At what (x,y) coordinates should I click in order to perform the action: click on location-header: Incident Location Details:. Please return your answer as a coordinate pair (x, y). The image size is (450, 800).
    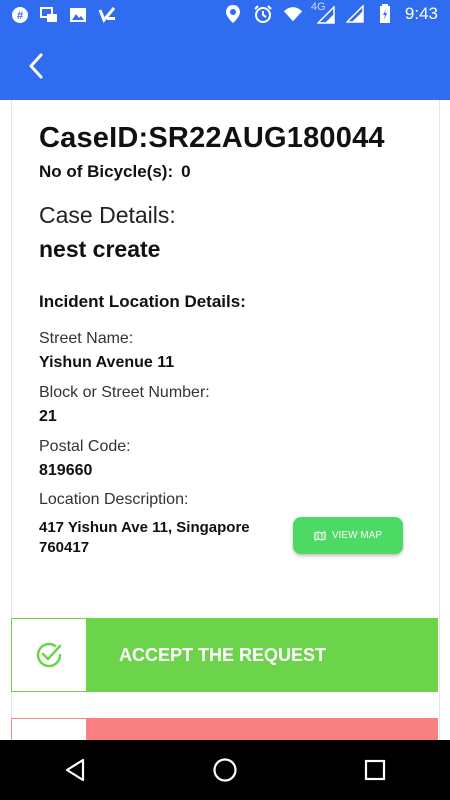
    Looking at the image, I should click on (142, 301).